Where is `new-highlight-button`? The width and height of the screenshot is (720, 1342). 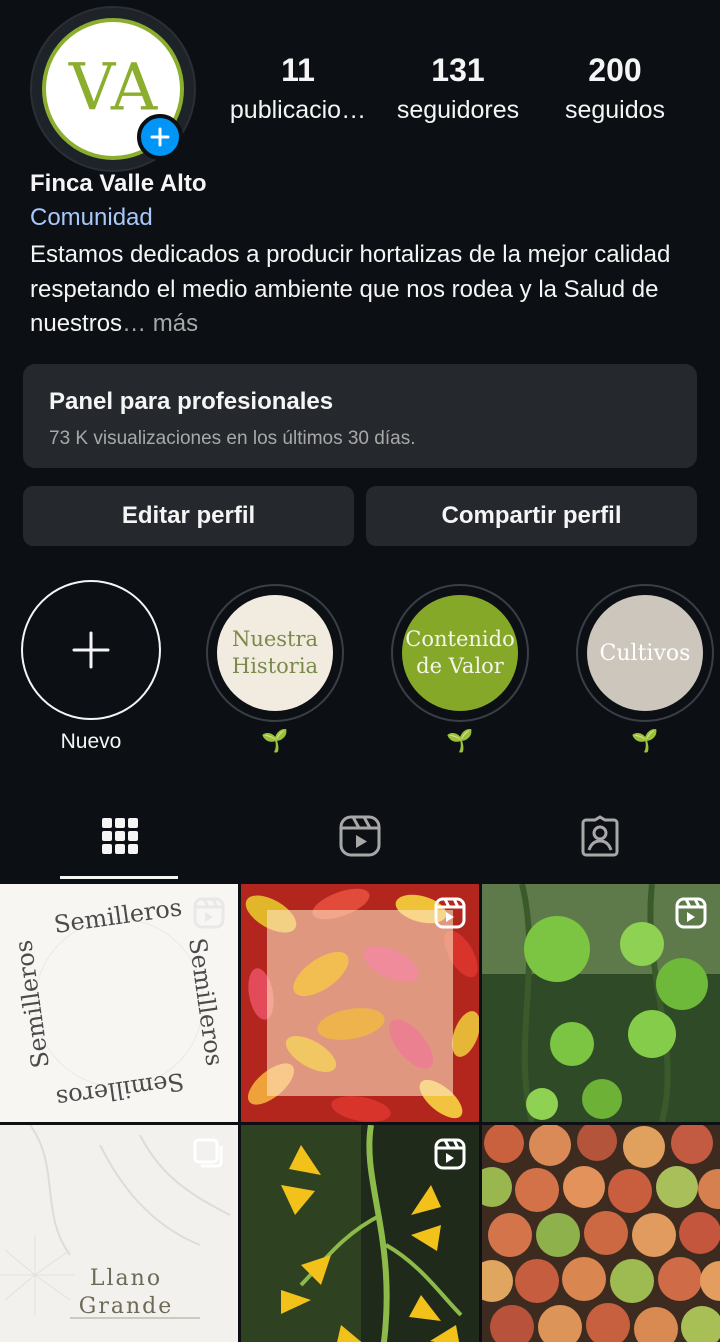
new-highlight-button is located at coordinates (91, 650).